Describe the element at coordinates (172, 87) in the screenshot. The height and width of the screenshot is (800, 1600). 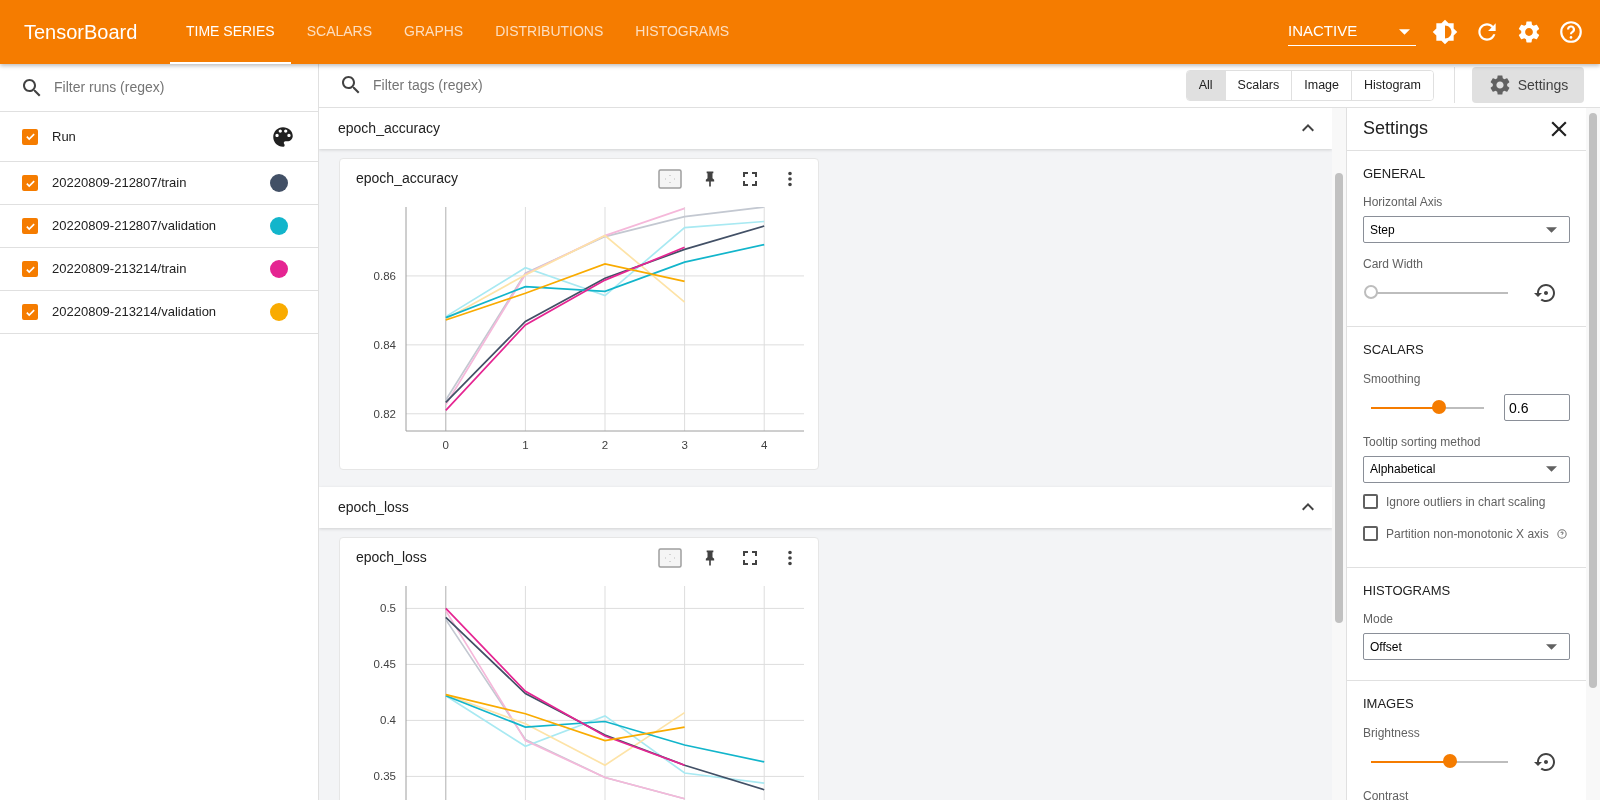
I see `filter-runs-field: Filter runs (regex)` at that location.